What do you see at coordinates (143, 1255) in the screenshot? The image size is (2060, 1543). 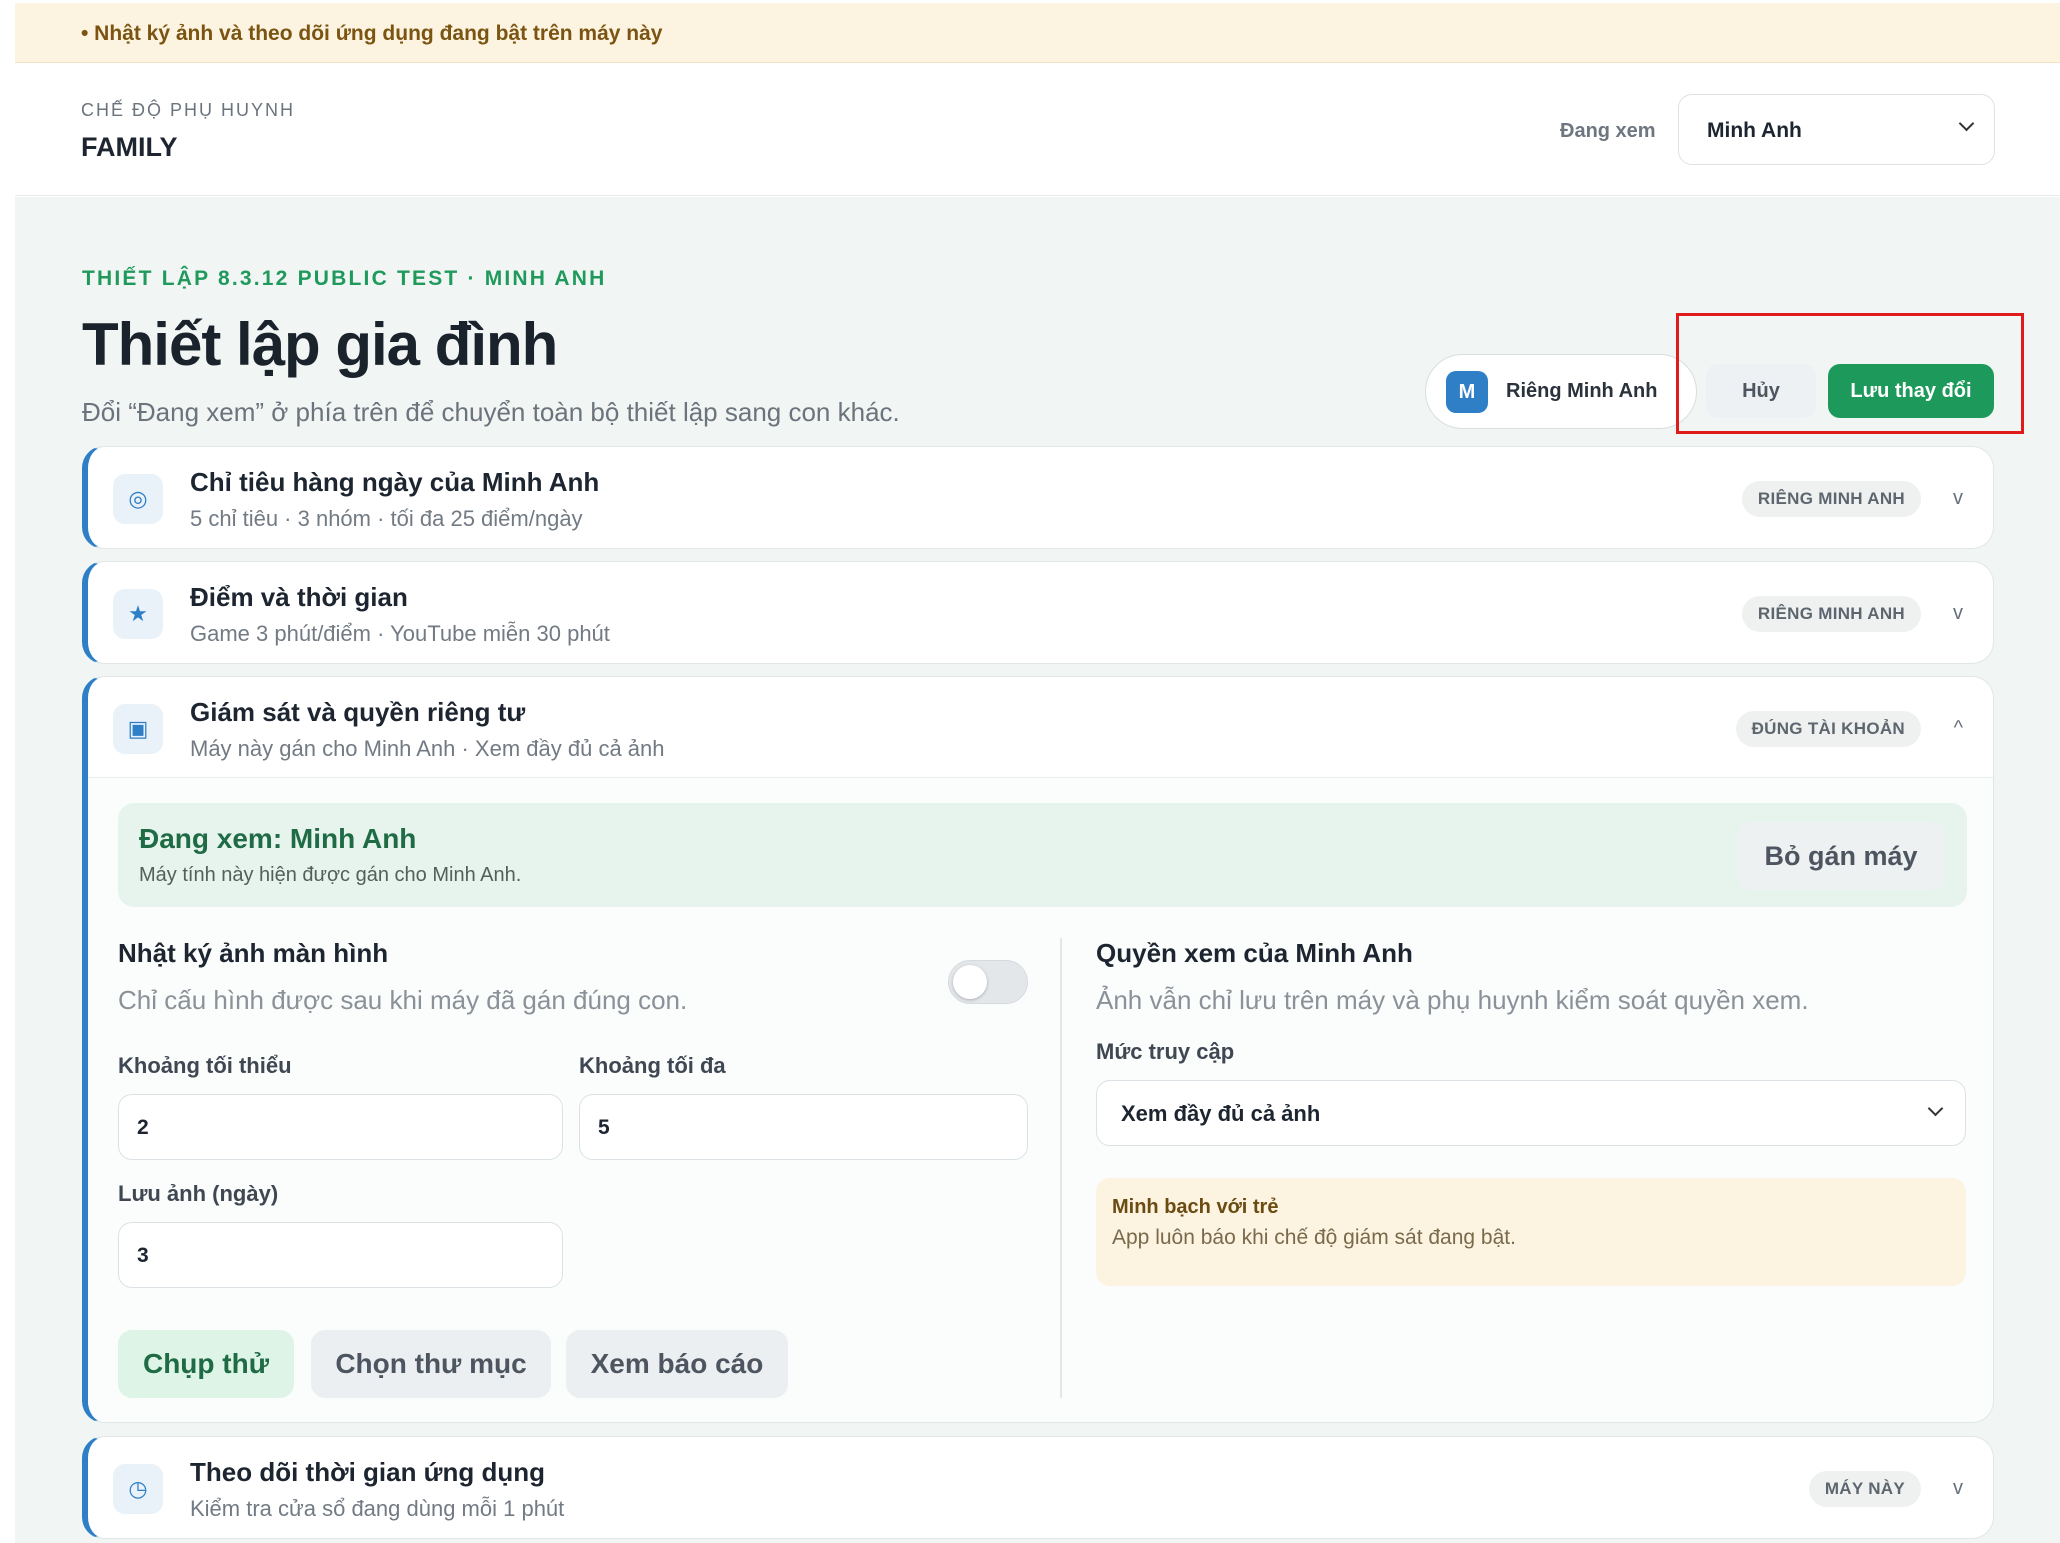 I see `retention-days-value: 3` at bounding box center [143, 1255].